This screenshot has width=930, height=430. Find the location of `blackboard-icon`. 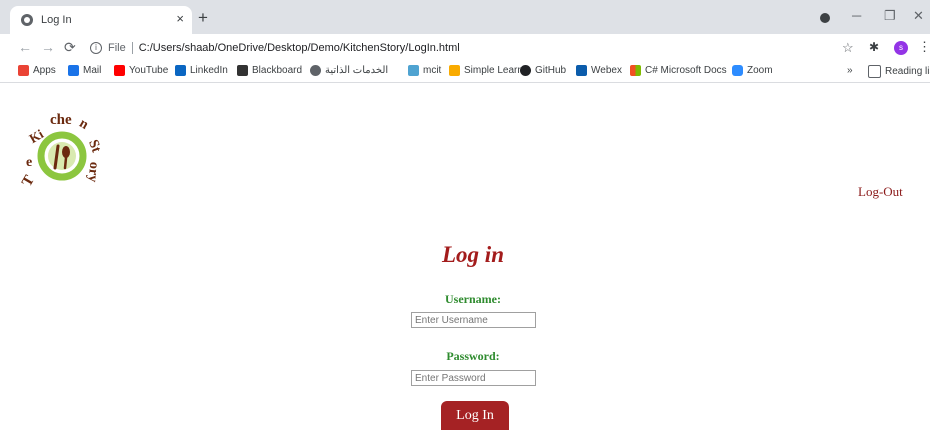

blackboard-icon is located at coordinates (242, 70).